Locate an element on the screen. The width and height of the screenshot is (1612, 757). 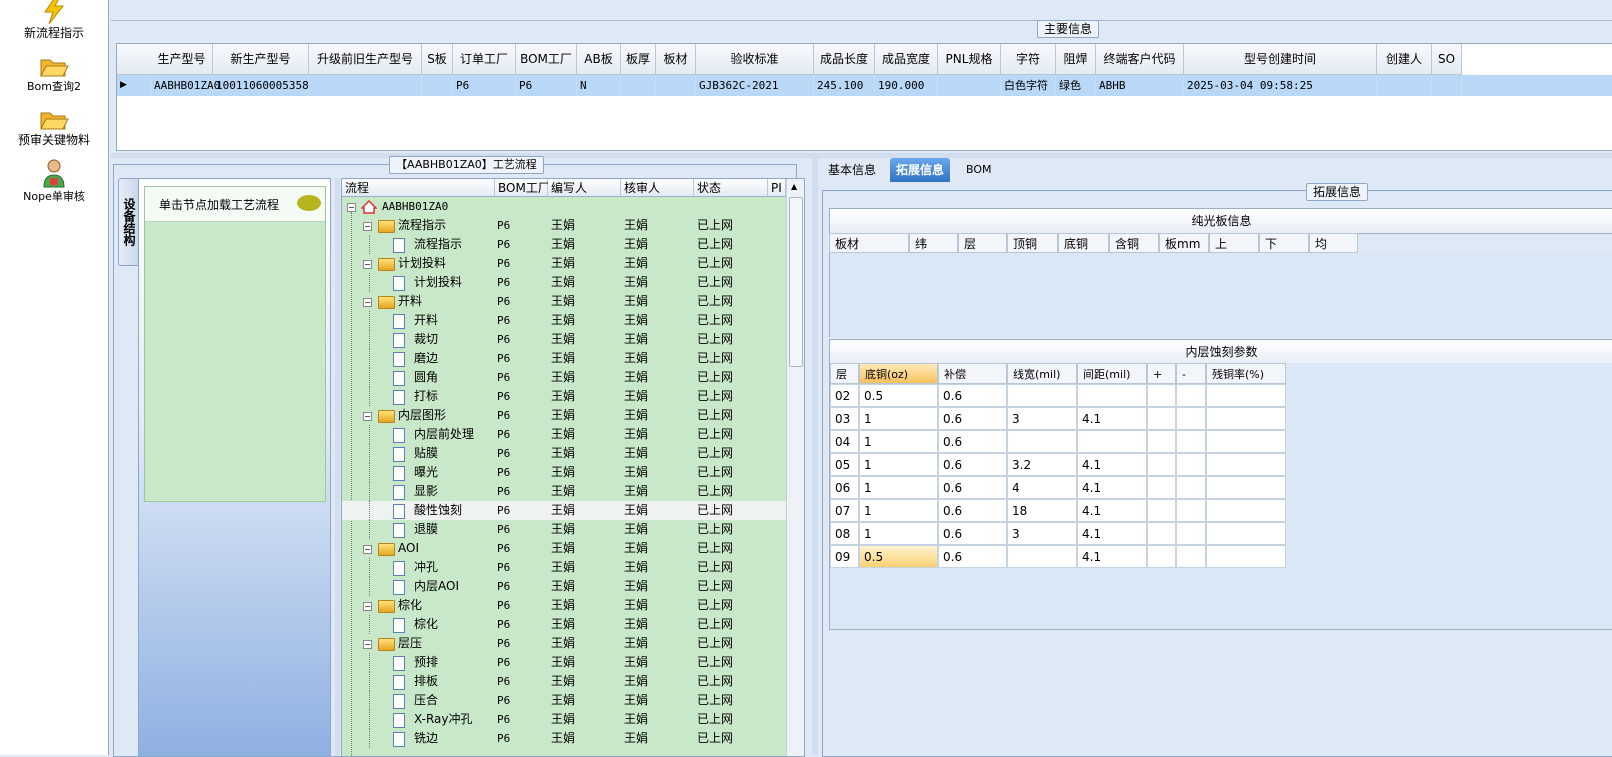
tree-row: 开料 P6 王娟 王娟 已上网 is located at coordinates (564, 320).